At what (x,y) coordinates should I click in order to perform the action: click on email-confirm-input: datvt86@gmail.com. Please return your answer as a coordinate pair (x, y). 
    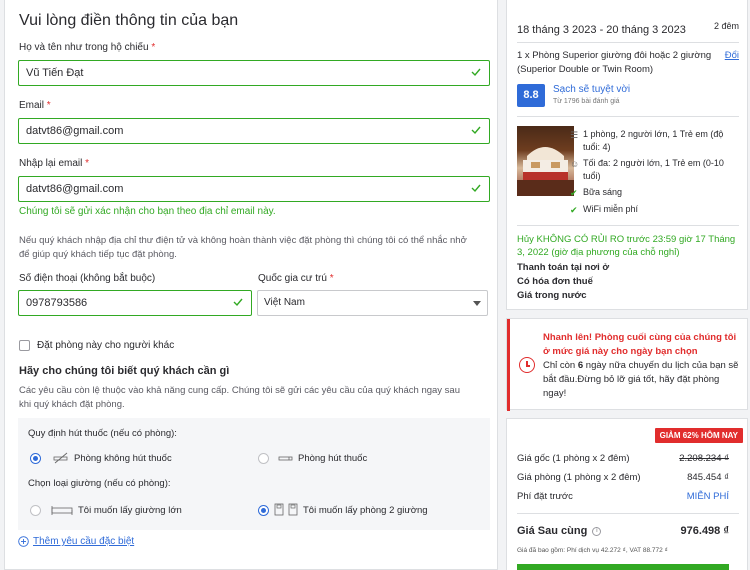
    Looking at the image, I should click on (254, 189).